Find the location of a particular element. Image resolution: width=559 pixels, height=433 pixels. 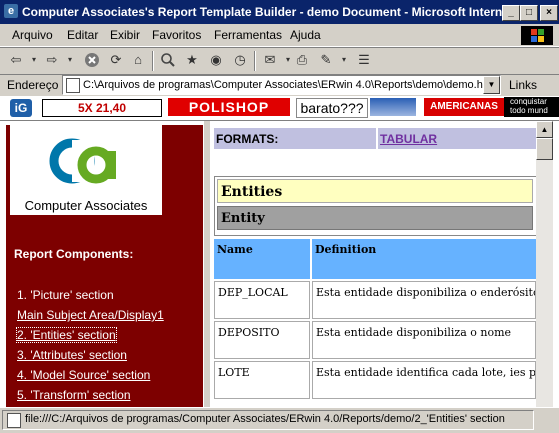

ca-logo-icon is located at coordinates (82, 161).